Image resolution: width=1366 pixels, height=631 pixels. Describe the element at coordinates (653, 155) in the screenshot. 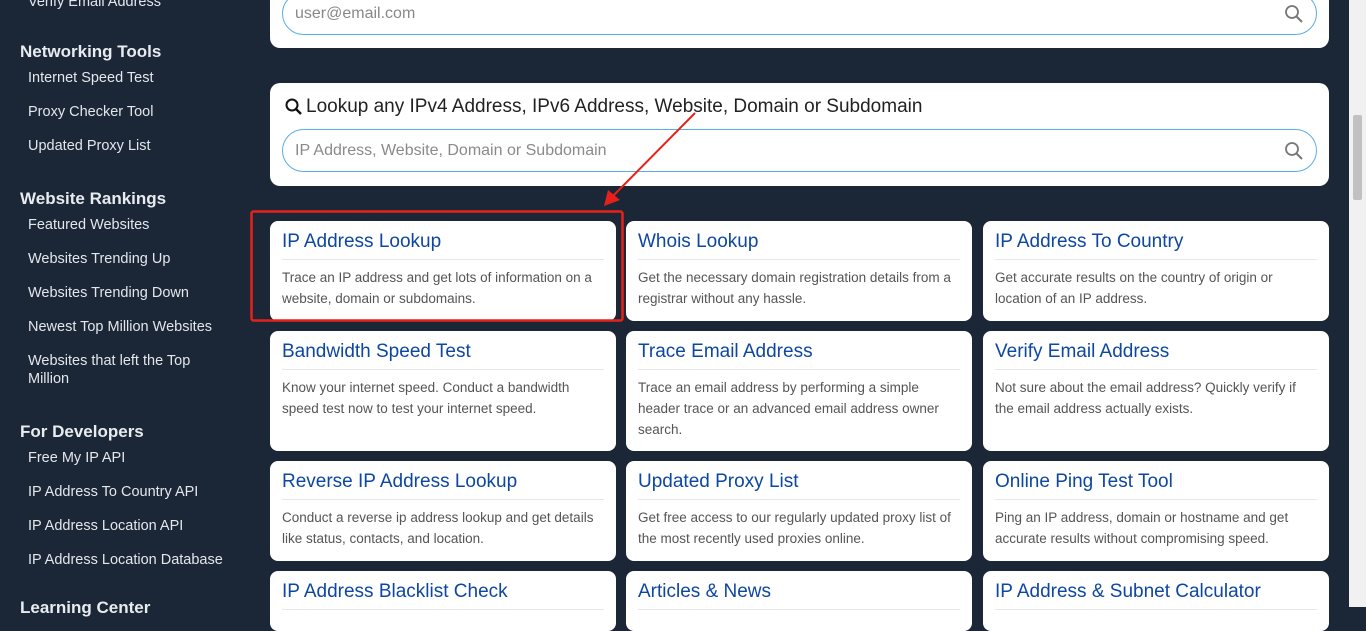

I see `annotation-arrow` at that location.